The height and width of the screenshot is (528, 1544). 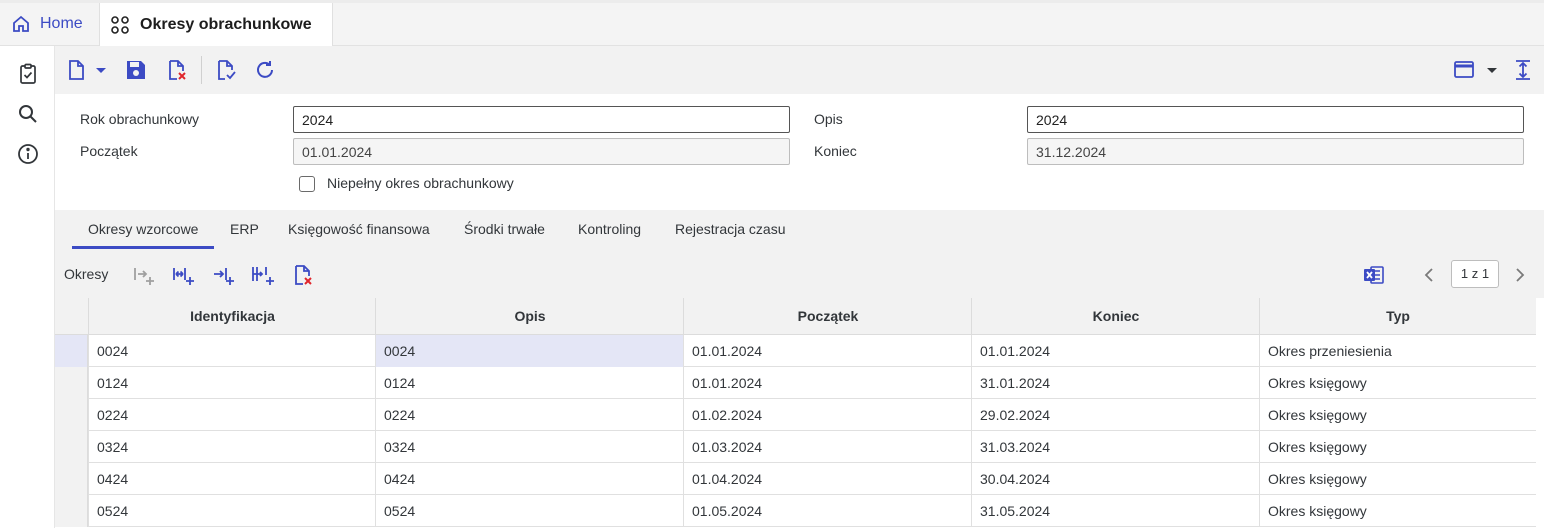 What do you see at coordinates (529, 351) in the screenshot?
I see `cell-opis: 0024` at bounding box center [529, 351].